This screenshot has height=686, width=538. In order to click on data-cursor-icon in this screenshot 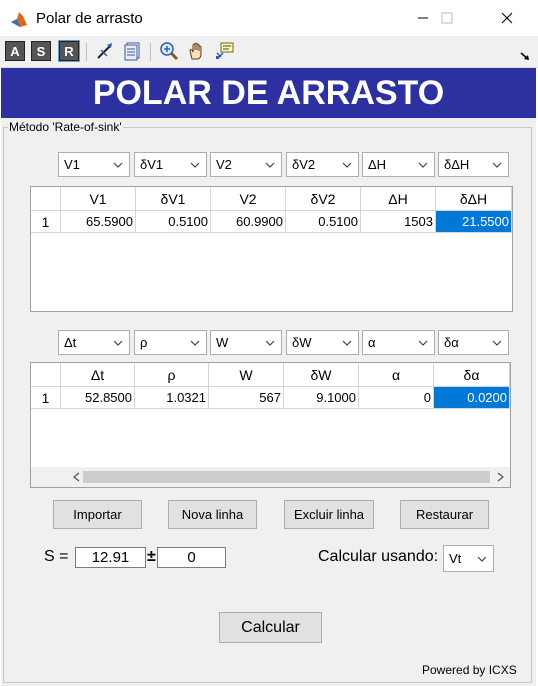, I will do `click(225, 50)`.